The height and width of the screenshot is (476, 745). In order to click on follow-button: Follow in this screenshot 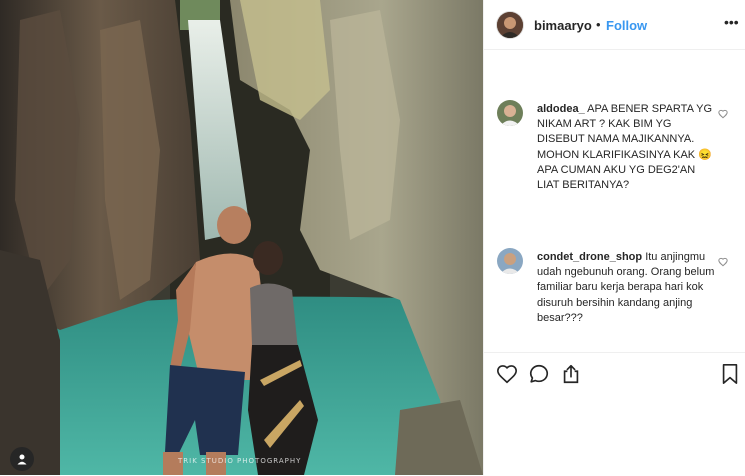, I will do `click(626, 25)`.